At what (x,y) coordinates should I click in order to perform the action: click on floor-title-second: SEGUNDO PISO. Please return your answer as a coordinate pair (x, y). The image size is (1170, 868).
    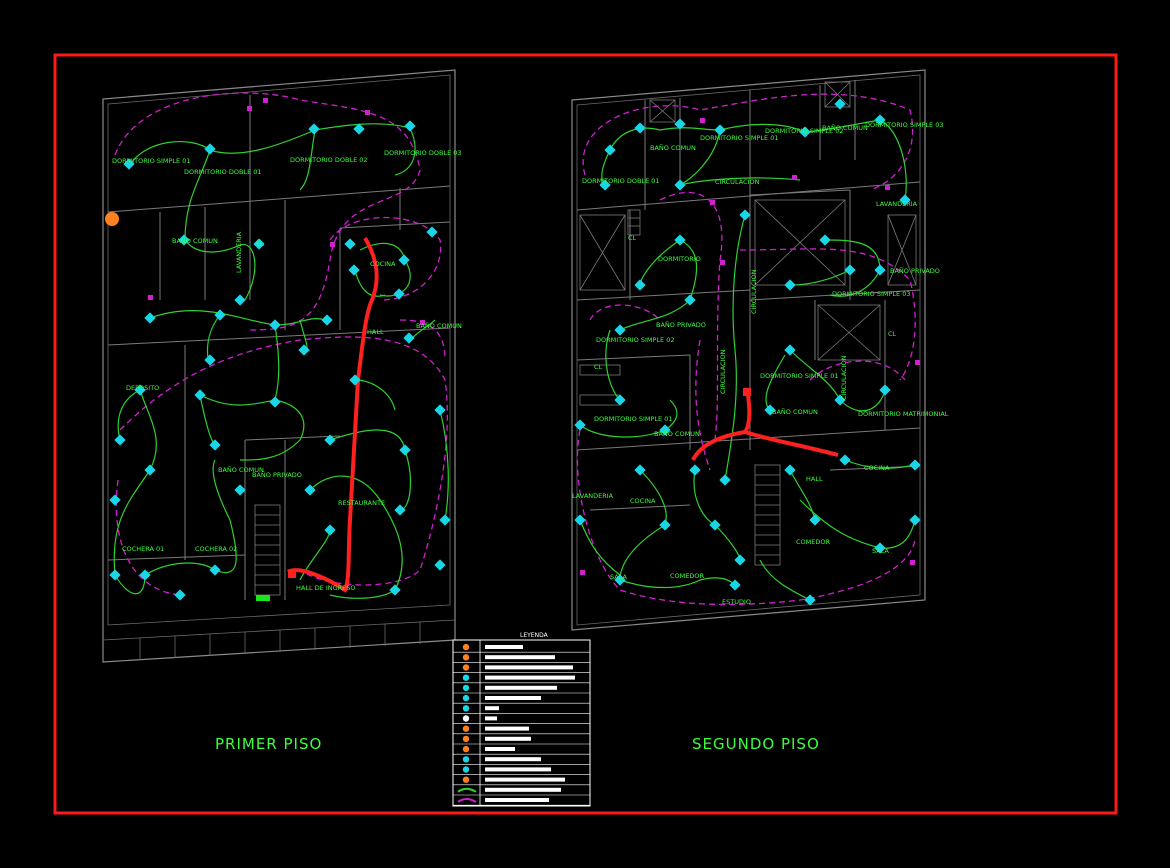
    Looking at the image, I should click on (756, 744).